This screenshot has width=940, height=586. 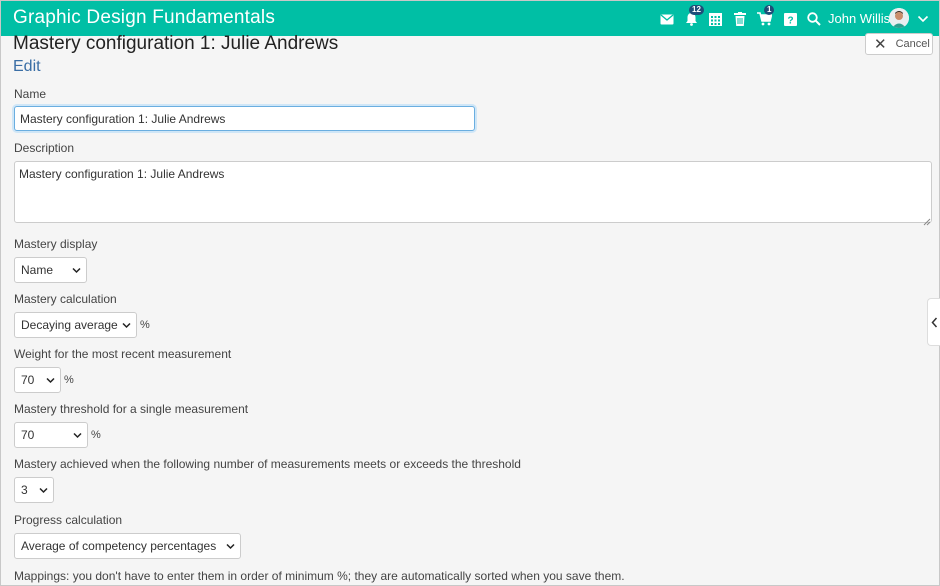 What do you see at coordinates (37, 270) in the screenshot?
I see `mastery-display-value: Name` at bounding box center [37, 270].